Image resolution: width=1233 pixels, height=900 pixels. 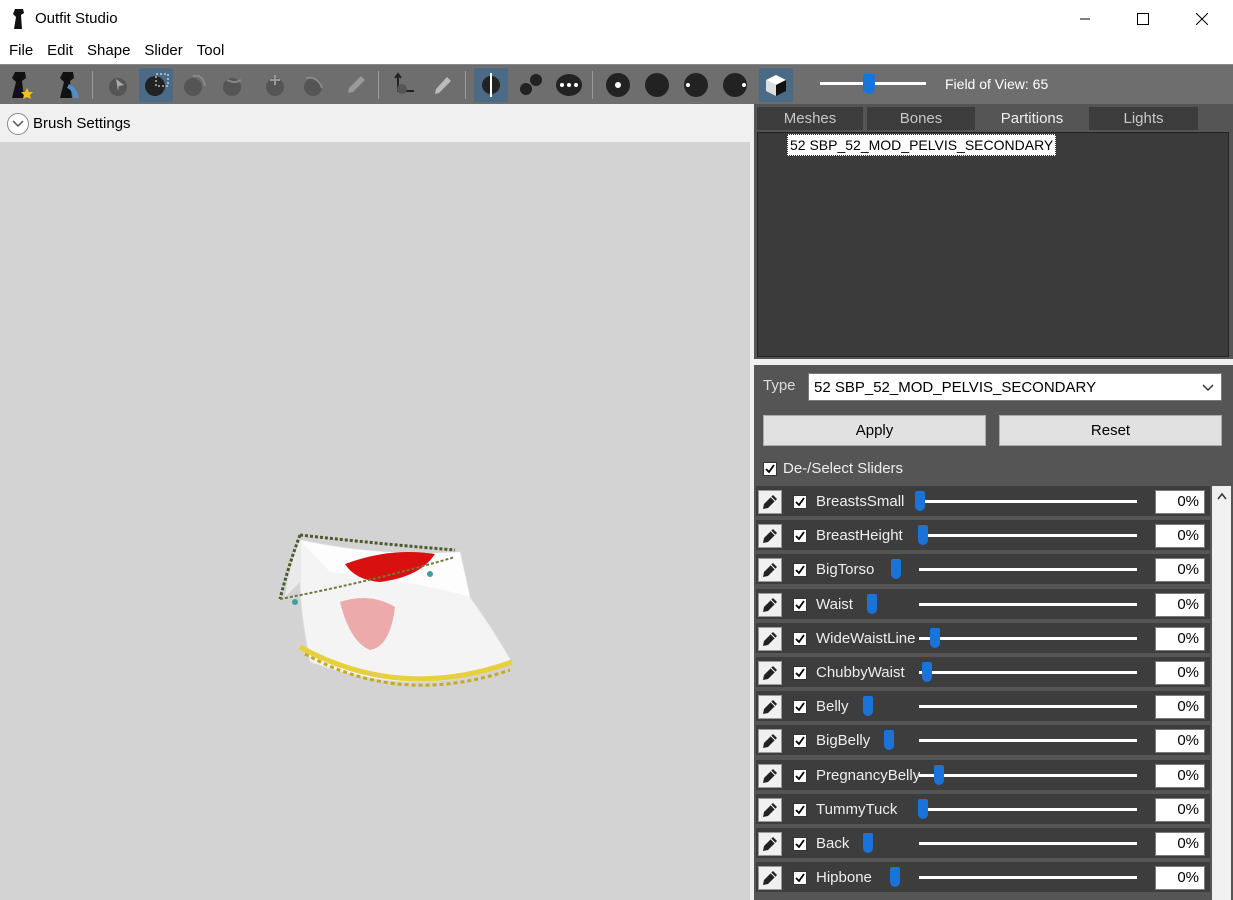 I want to click on global-brush-button, so click(x=569, y=85).